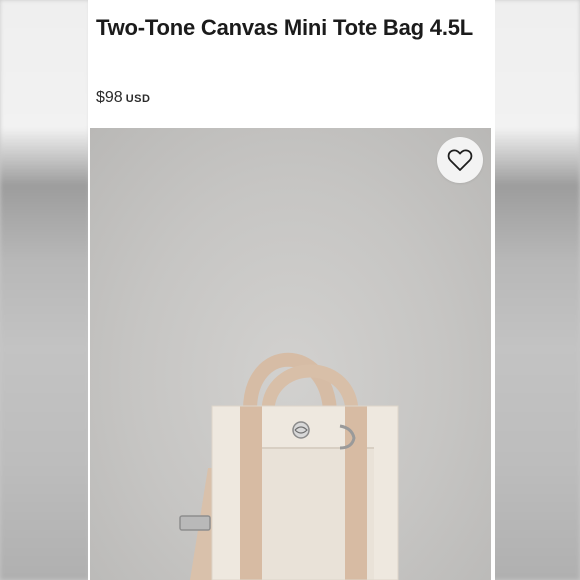 This screenshot has height=580, width=580. Describe the element at coordinates (138, 99) in the screenshot. I see `price-currency: USD` at that location.